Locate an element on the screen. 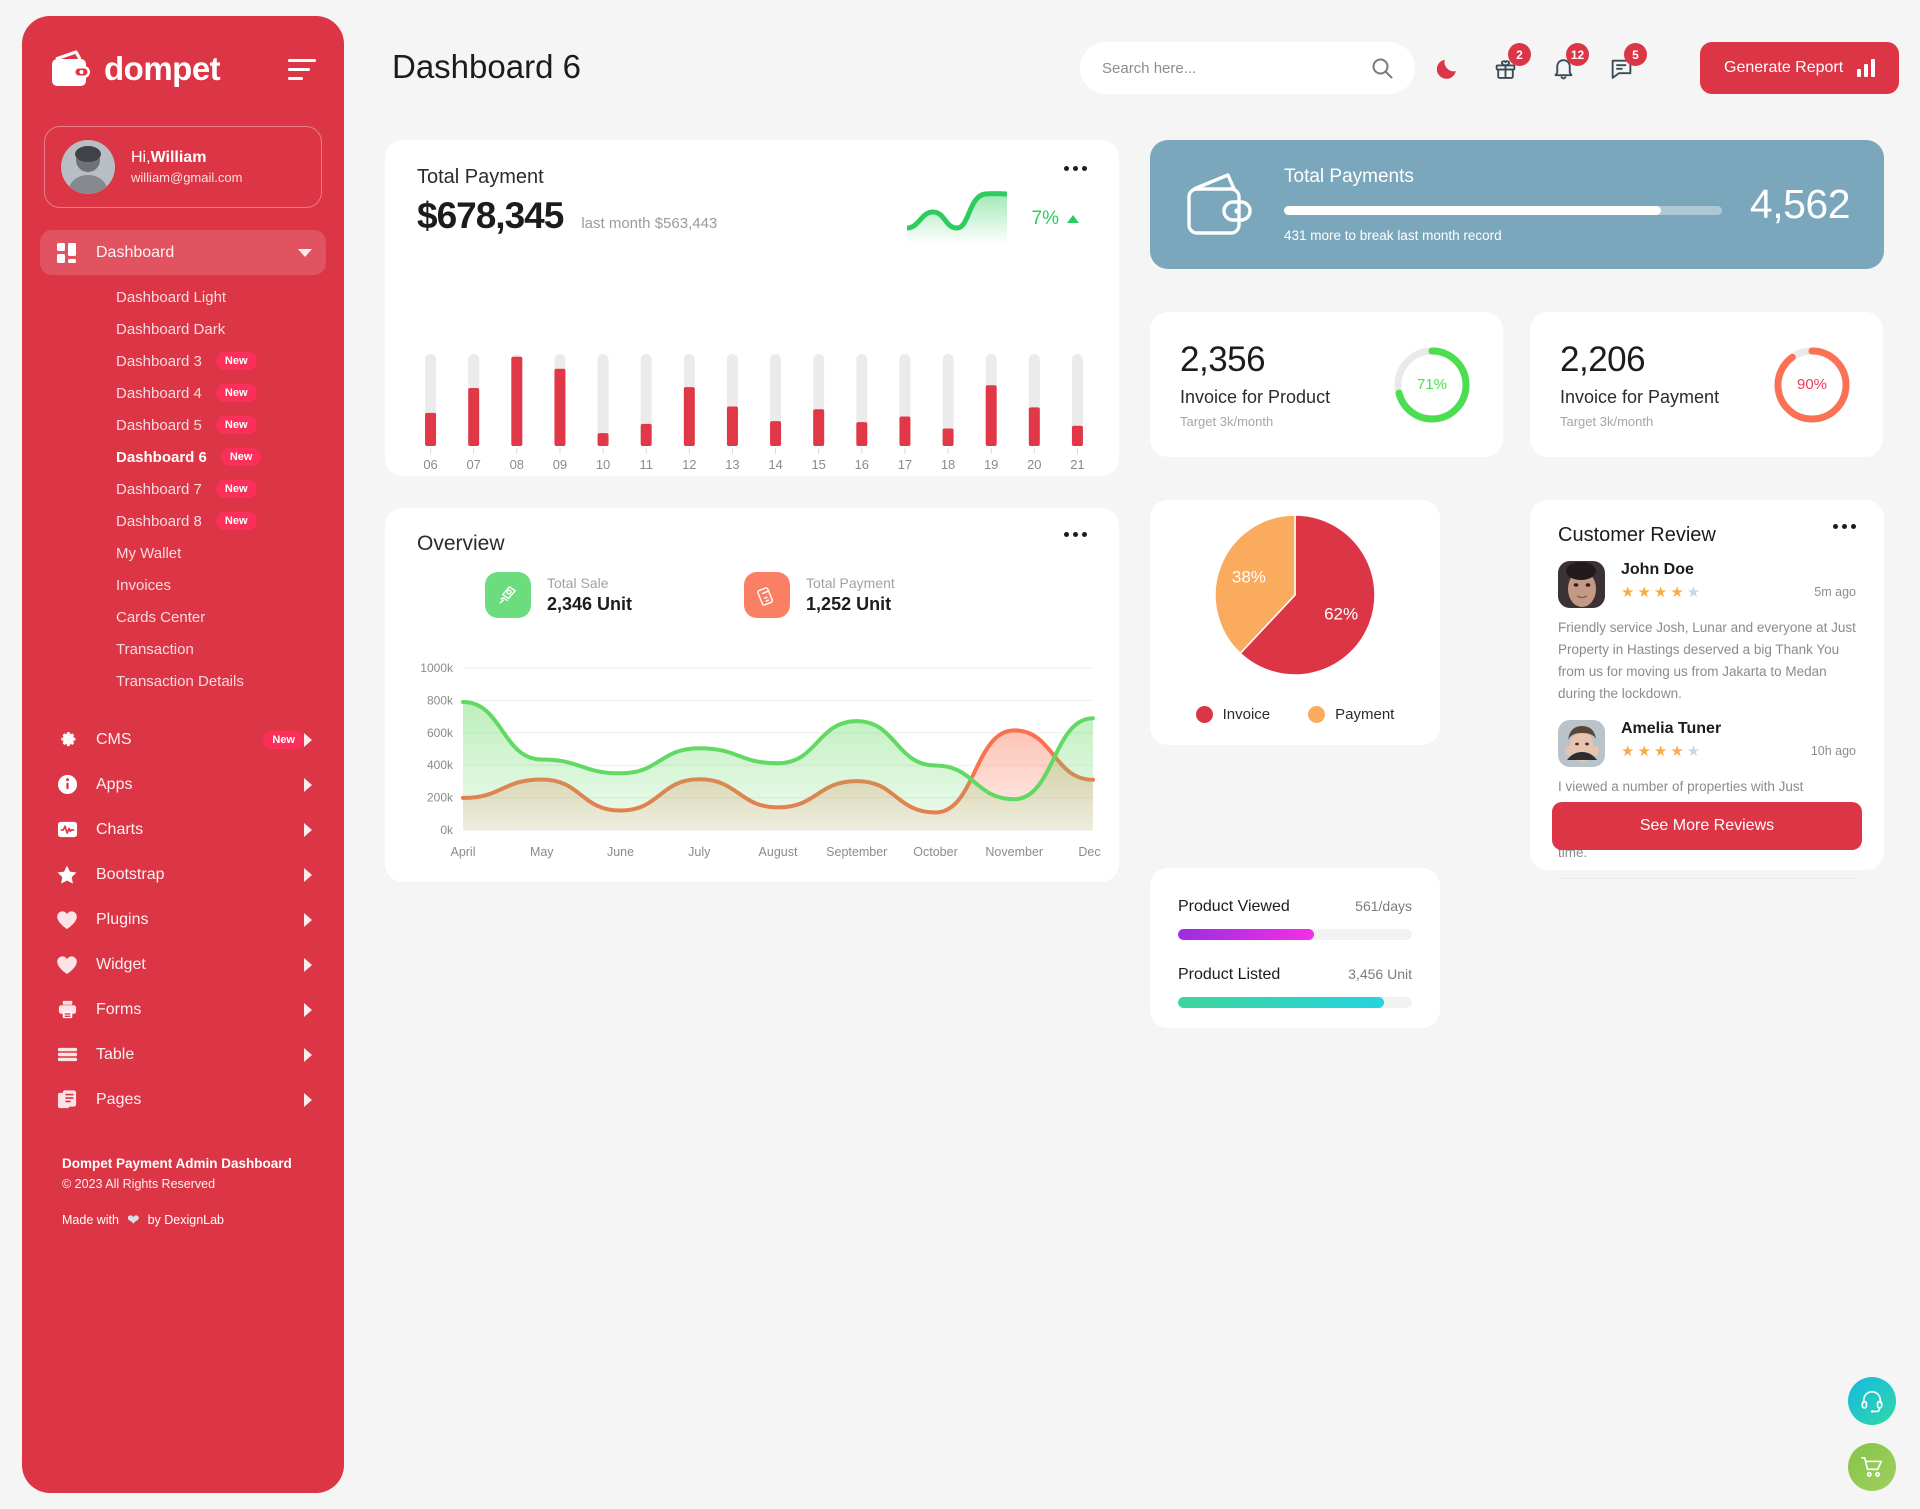 This screenshot has height=1509, width=1920. page-title: Dashboard 6 is located at coordinates (486, 66).